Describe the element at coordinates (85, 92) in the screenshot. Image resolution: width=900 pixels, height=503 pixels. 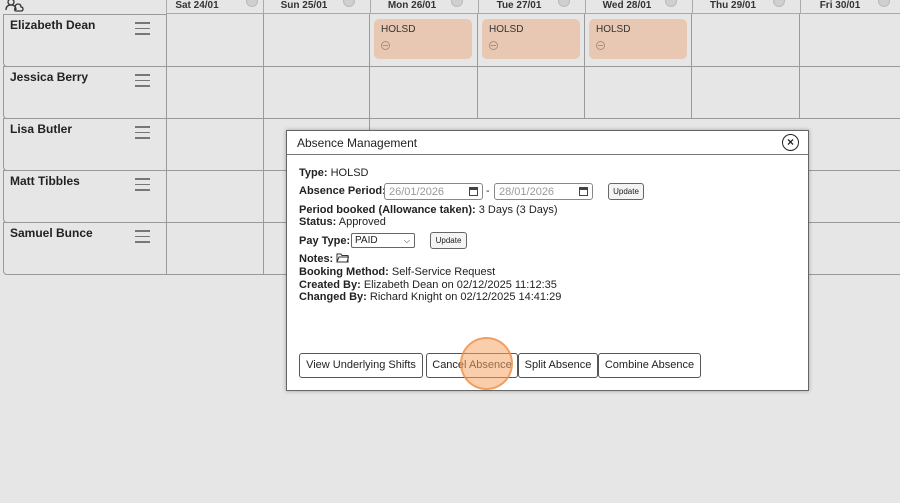
I see `employee-name-cell: Jessica Berry` at that location.